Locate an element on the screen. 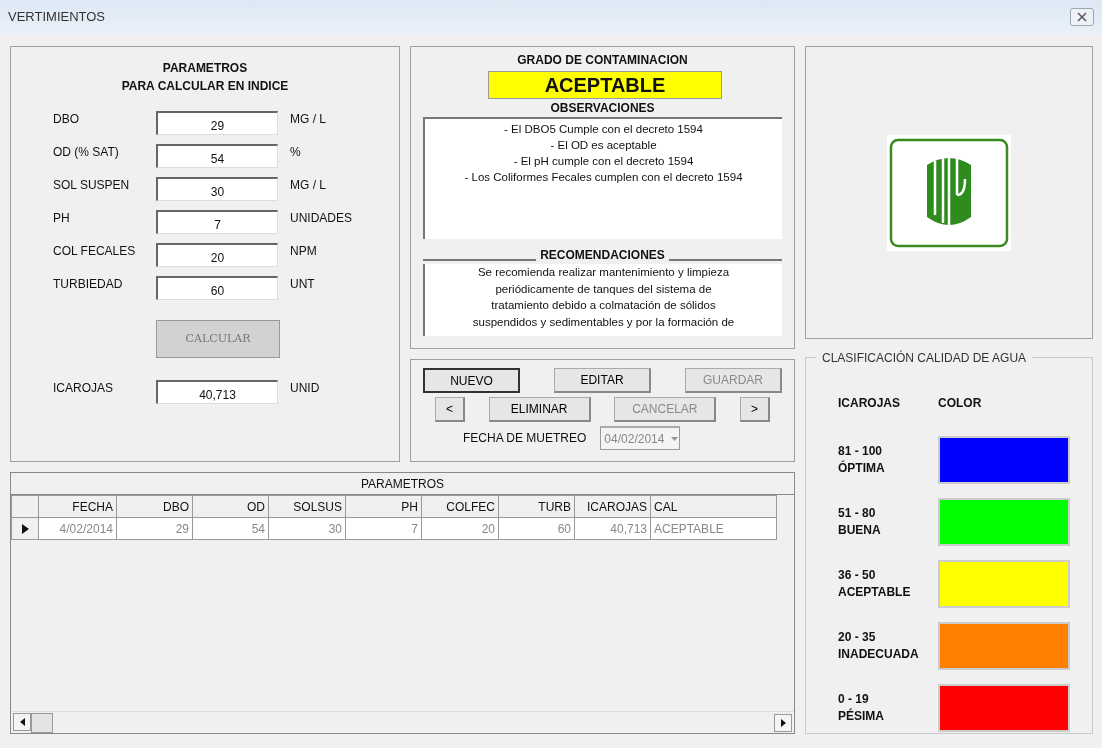  observation-text: - Los Coliformes Fecales cumplen con el decreto 1594 is located at coordinates (603, 177).